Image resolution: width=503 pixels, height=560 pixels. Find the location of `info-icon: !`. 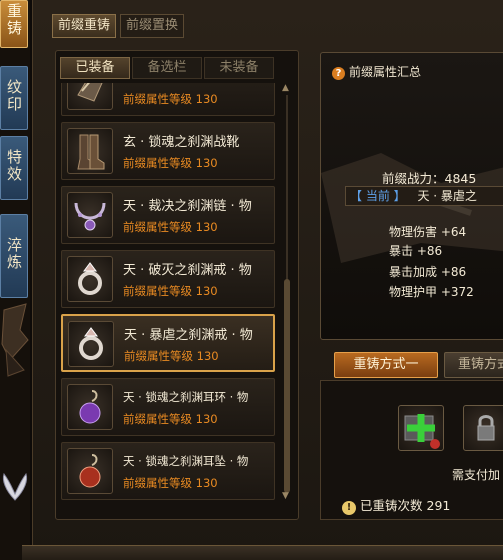

info-icon: ! is located at coordinates (349, 508).